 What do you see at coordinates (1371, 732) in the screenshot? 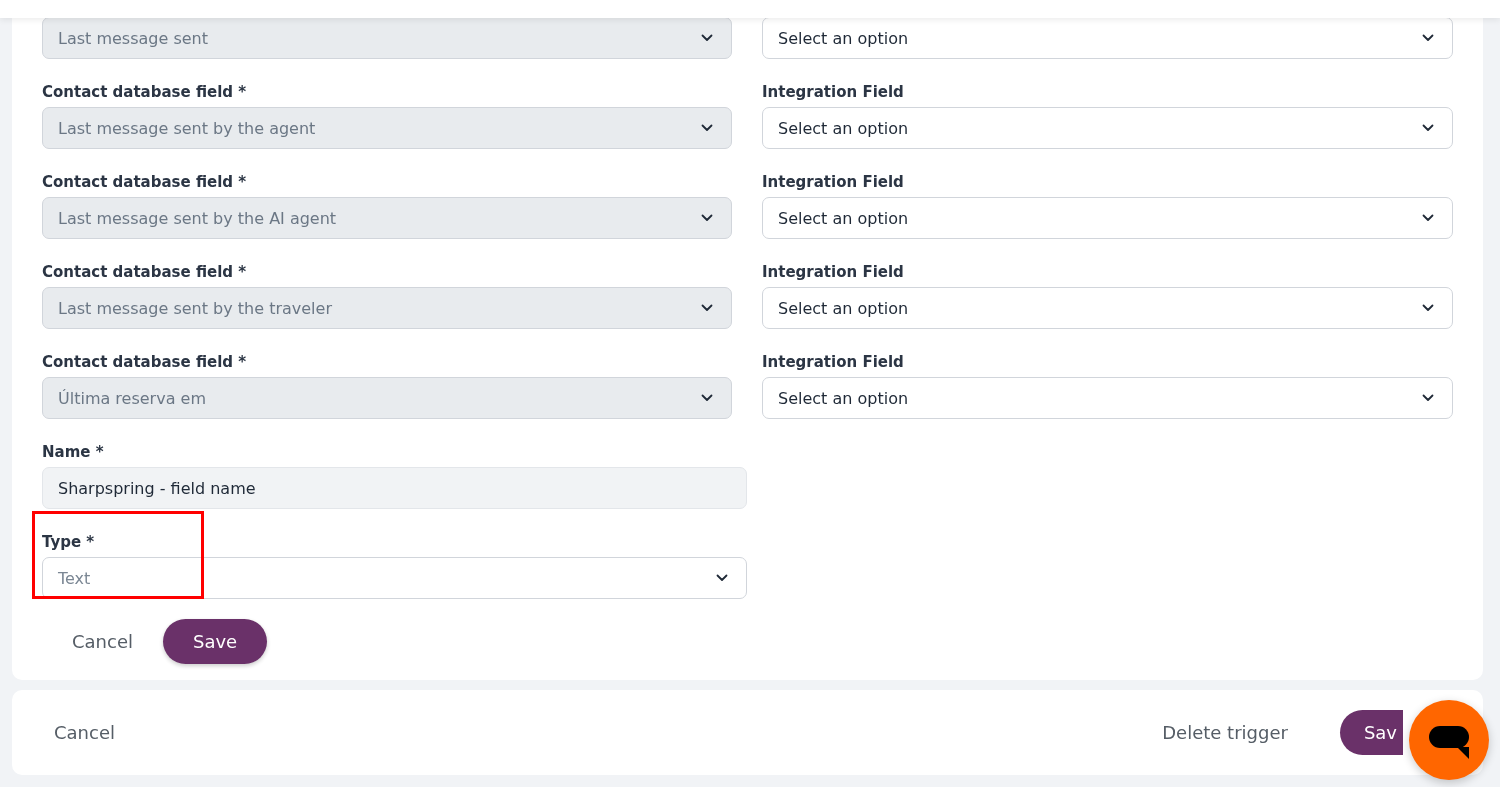
I see `save-button: Sav` at bounding box center [1371, 732].